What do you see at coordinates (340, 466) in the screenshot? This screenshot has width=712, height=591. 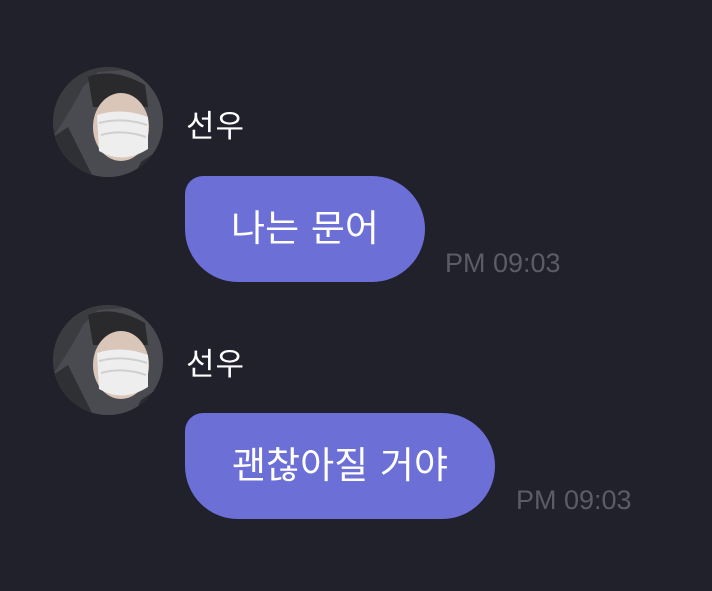 I see `message-bubble: 괜찮아질 거야` at bounding box center [340, 466].